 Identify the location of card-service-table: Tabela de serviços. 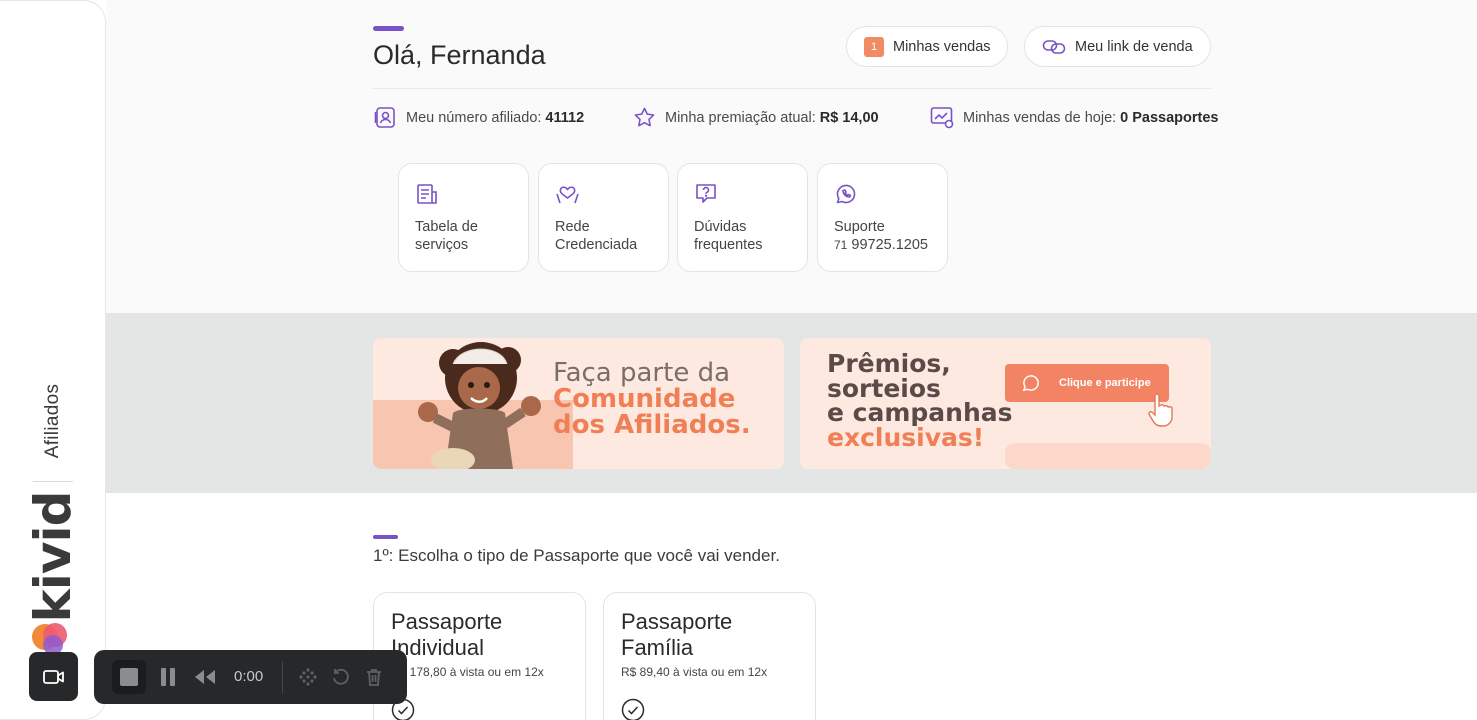
(463, 217).